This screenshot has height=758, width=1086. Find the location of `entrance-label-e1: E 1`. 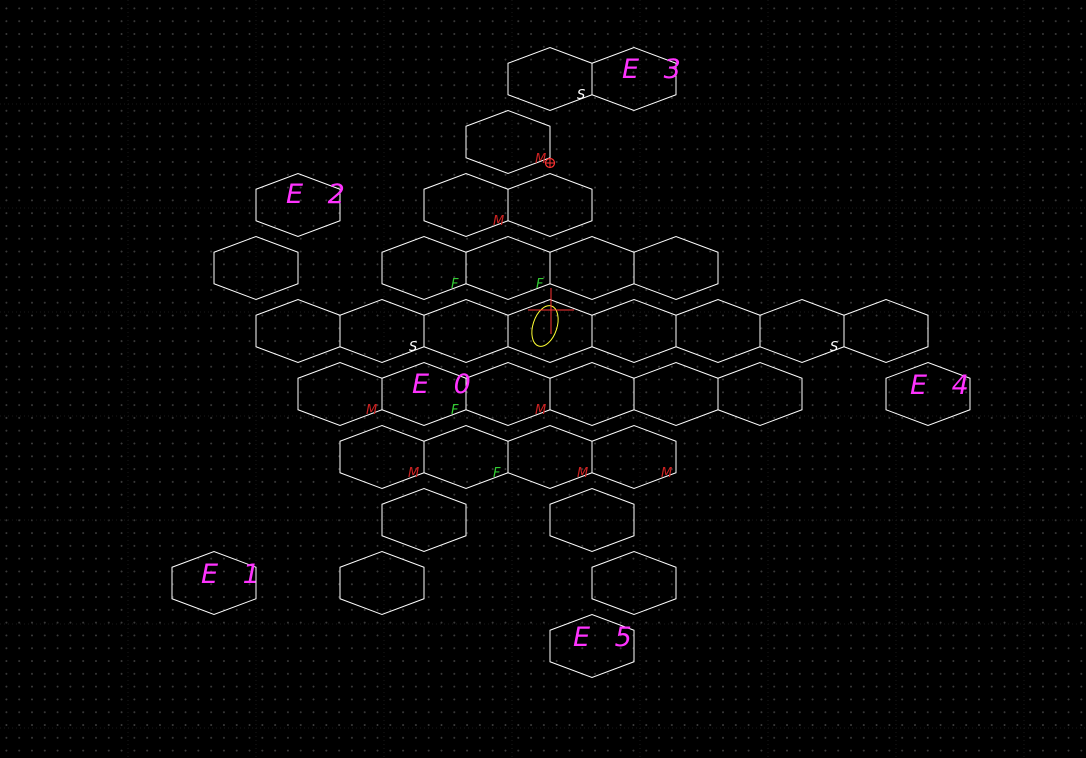

entrance-label-e1: E 1 is located at coordinates (234, 574).